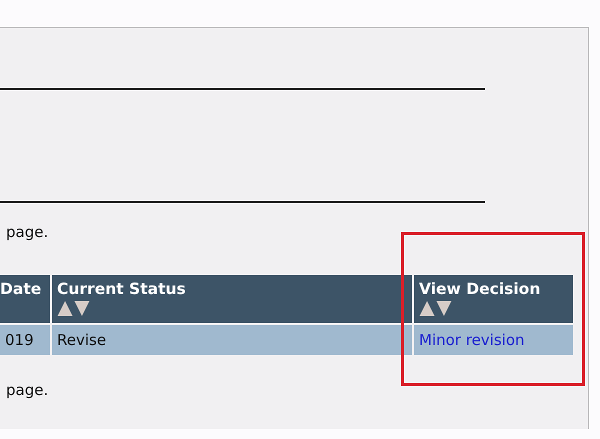 The image size is (600, 439). Describe the element at coordinates (25, 299) in the screenshot. I see `column-header: Date` at that location.